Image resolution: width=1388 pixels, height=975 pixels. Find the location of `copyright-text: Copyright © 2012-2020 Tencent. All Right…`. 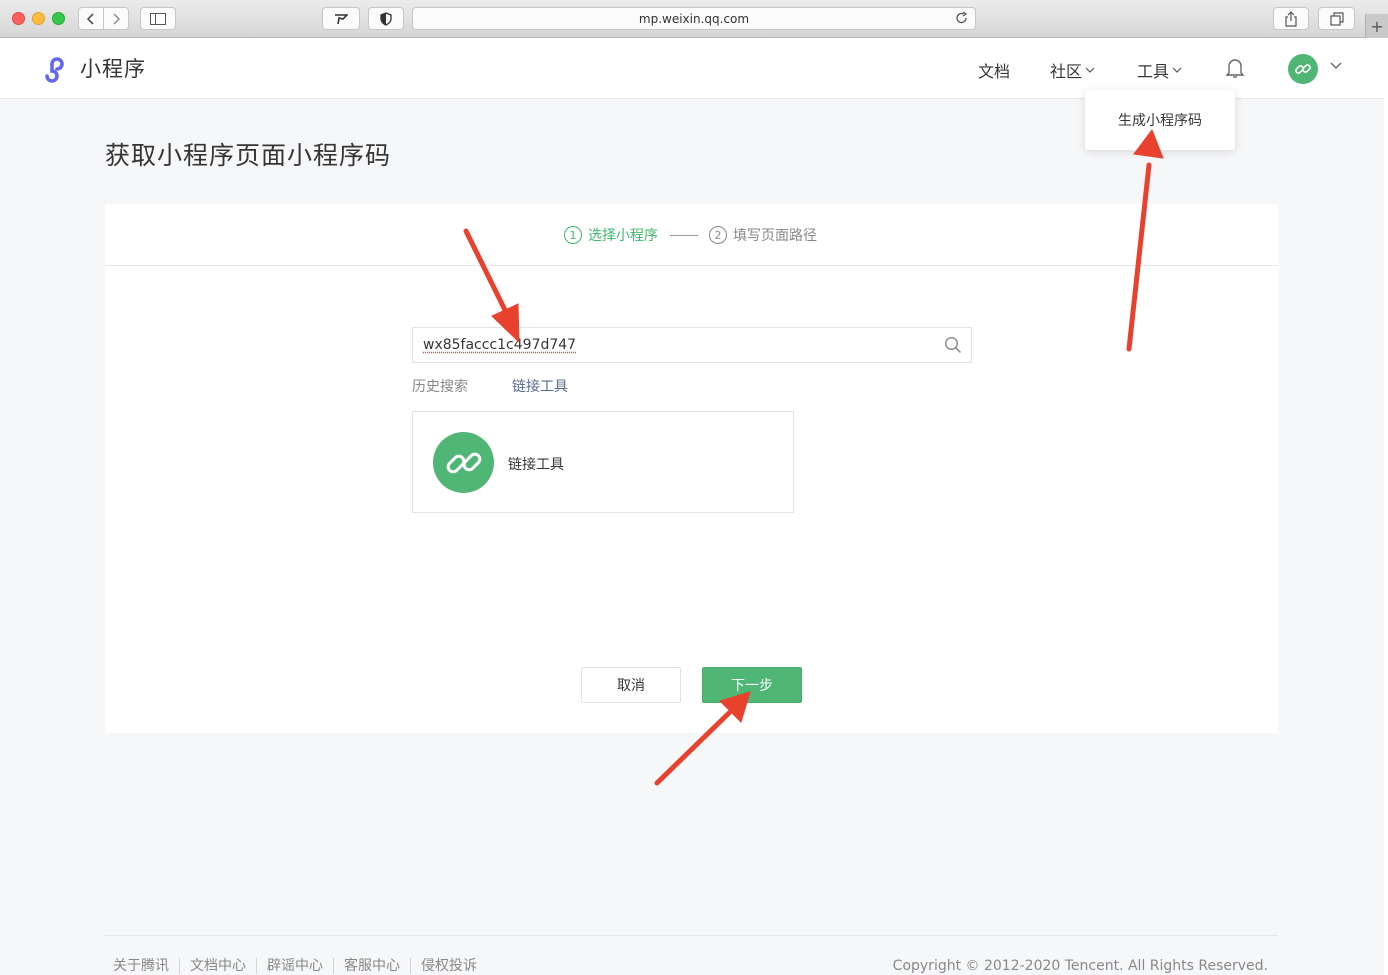

copyright-text: Copyright © 2012-2020 Tencent. All Right… is located at coordinates (1080, 966).